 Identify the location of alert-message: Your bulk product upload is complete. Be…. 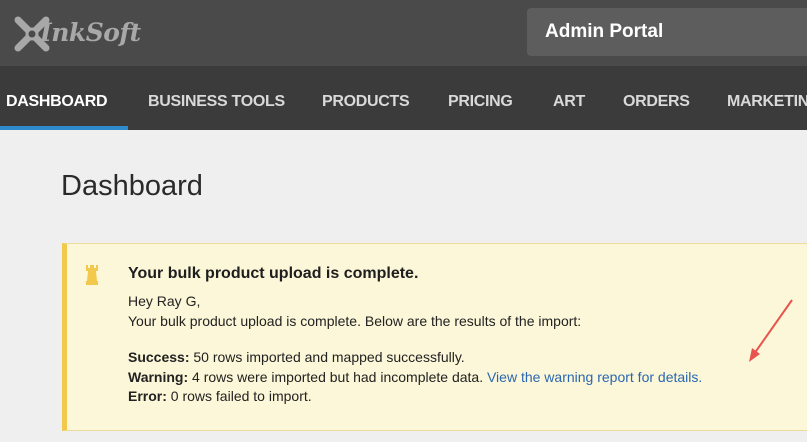
(355, 321).